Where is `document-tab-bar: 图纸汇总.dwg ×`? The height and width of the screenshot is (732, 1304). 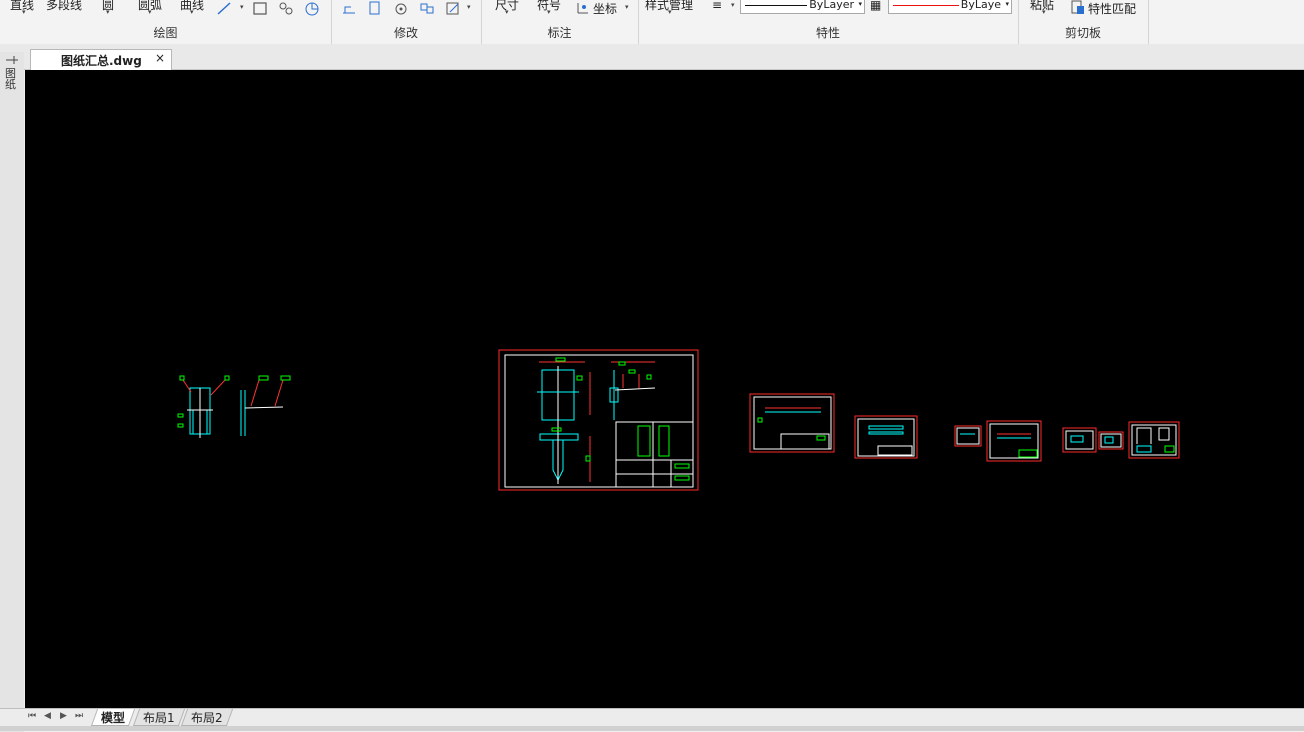
document-tab-bar: 图纸汇总.dwg × is located at coordinates (652, 57).